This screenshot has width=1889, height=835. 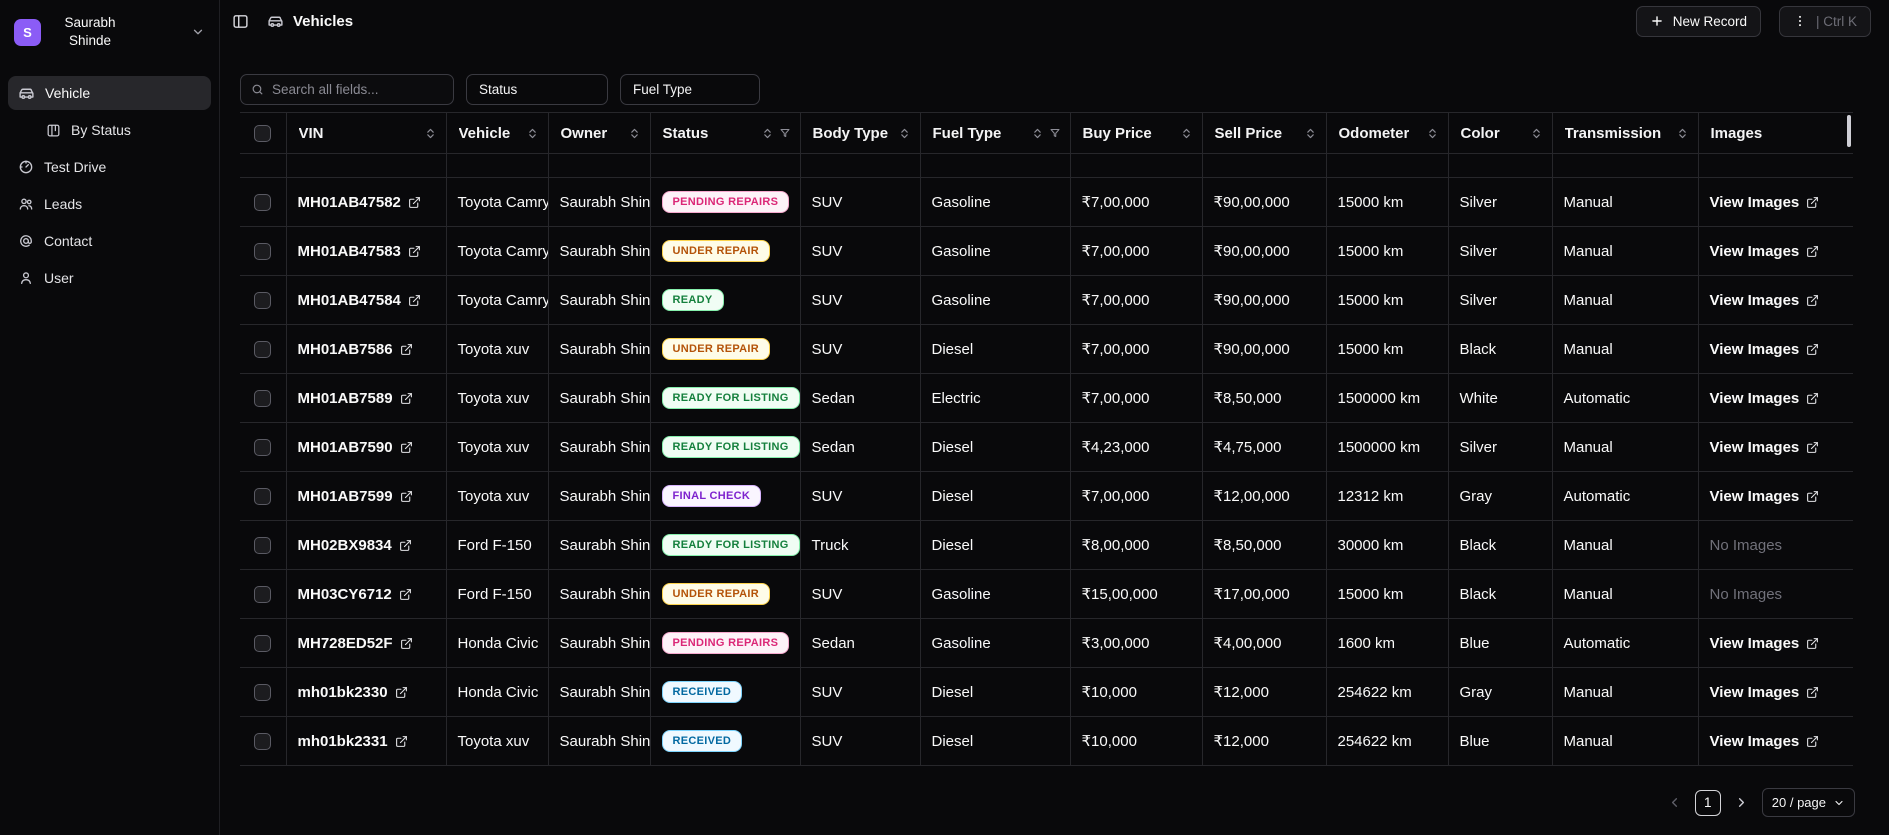 What do you see at coordinates (359, 251) in the screenshot?
I see `vin-link: MH01AB47583` at bounding box center [359, 251].